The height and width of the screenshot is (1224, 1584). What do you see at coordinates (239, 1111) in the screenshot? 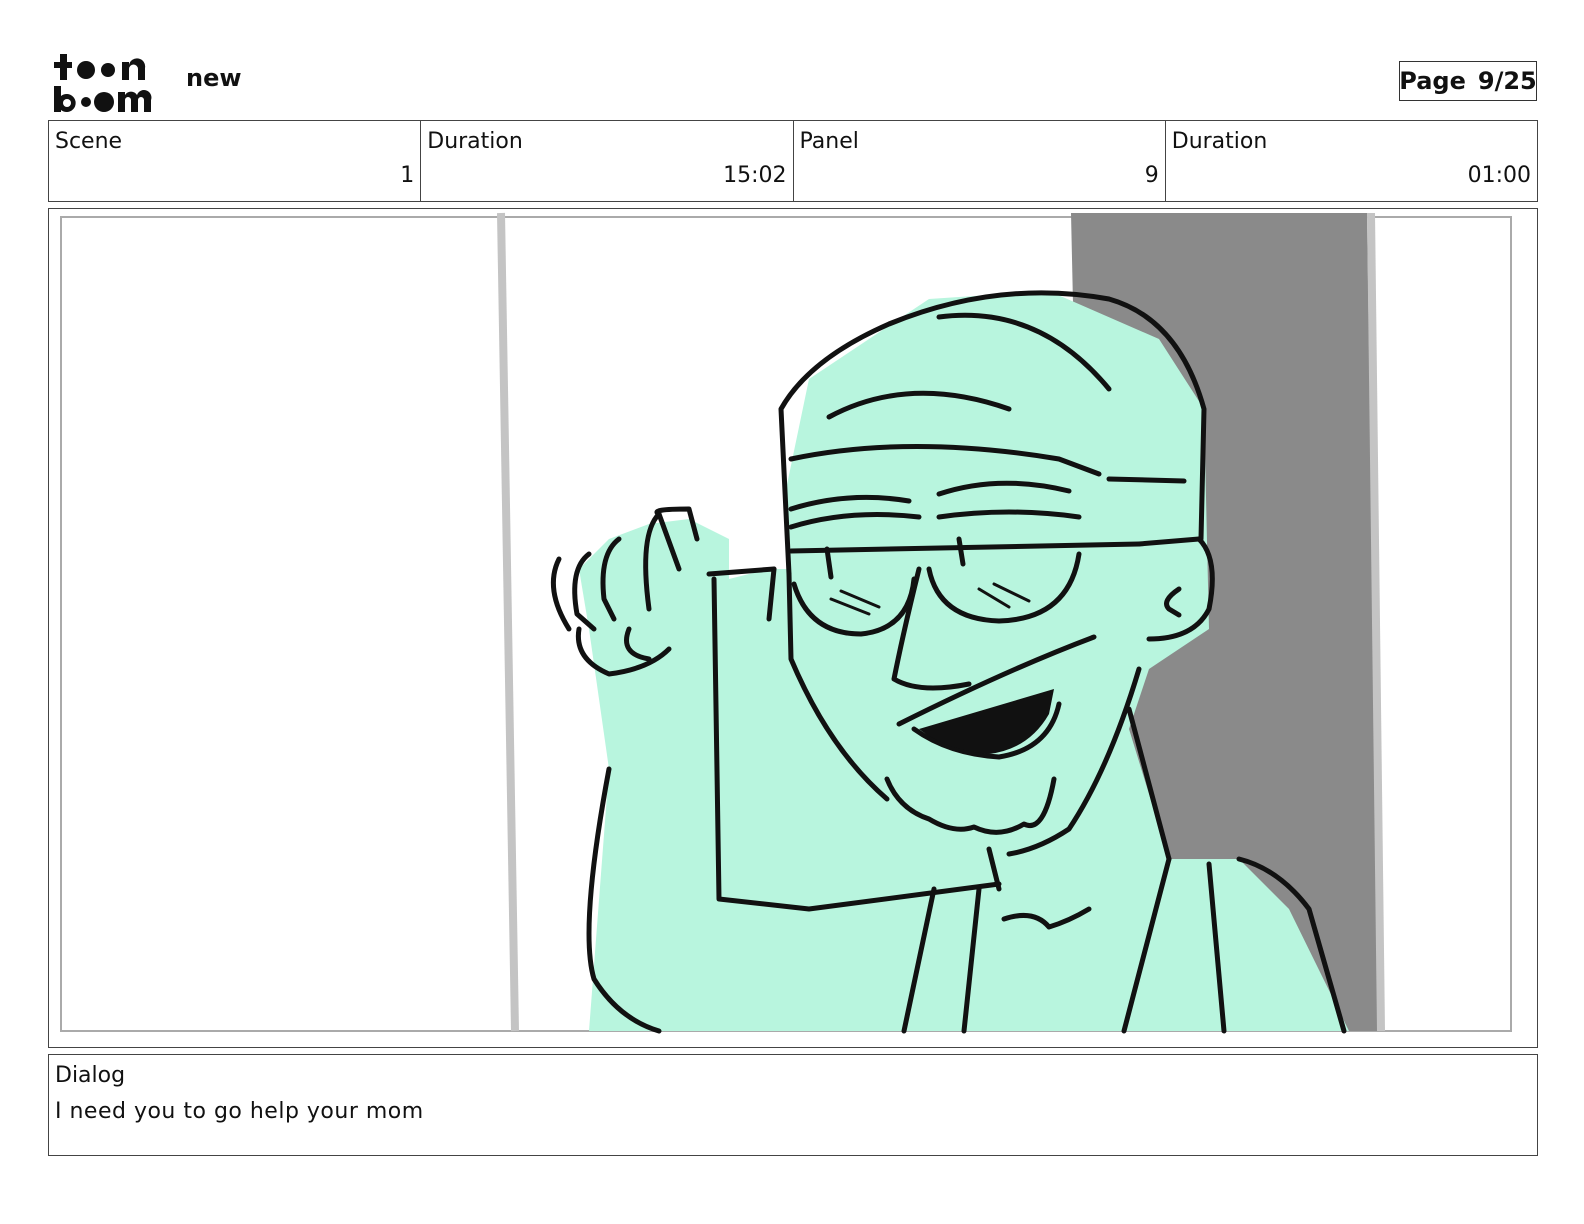
I see `dialog-text: I need you to go help your mom` at bounding box center [239, 1111].